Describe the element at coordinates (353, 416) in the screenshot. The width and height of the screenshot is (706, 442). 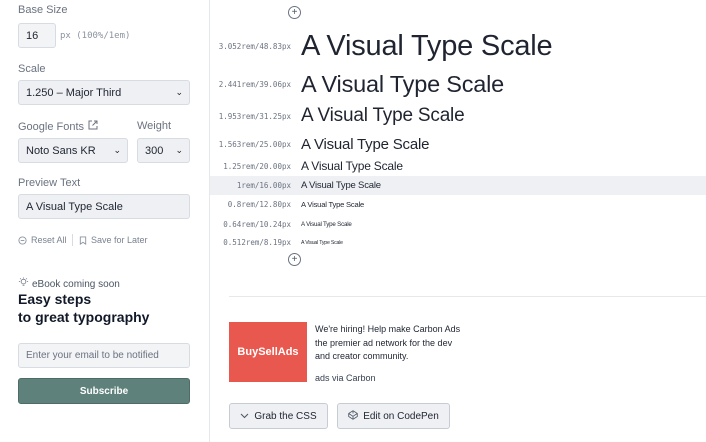
I see `codepen-icon` at that location.